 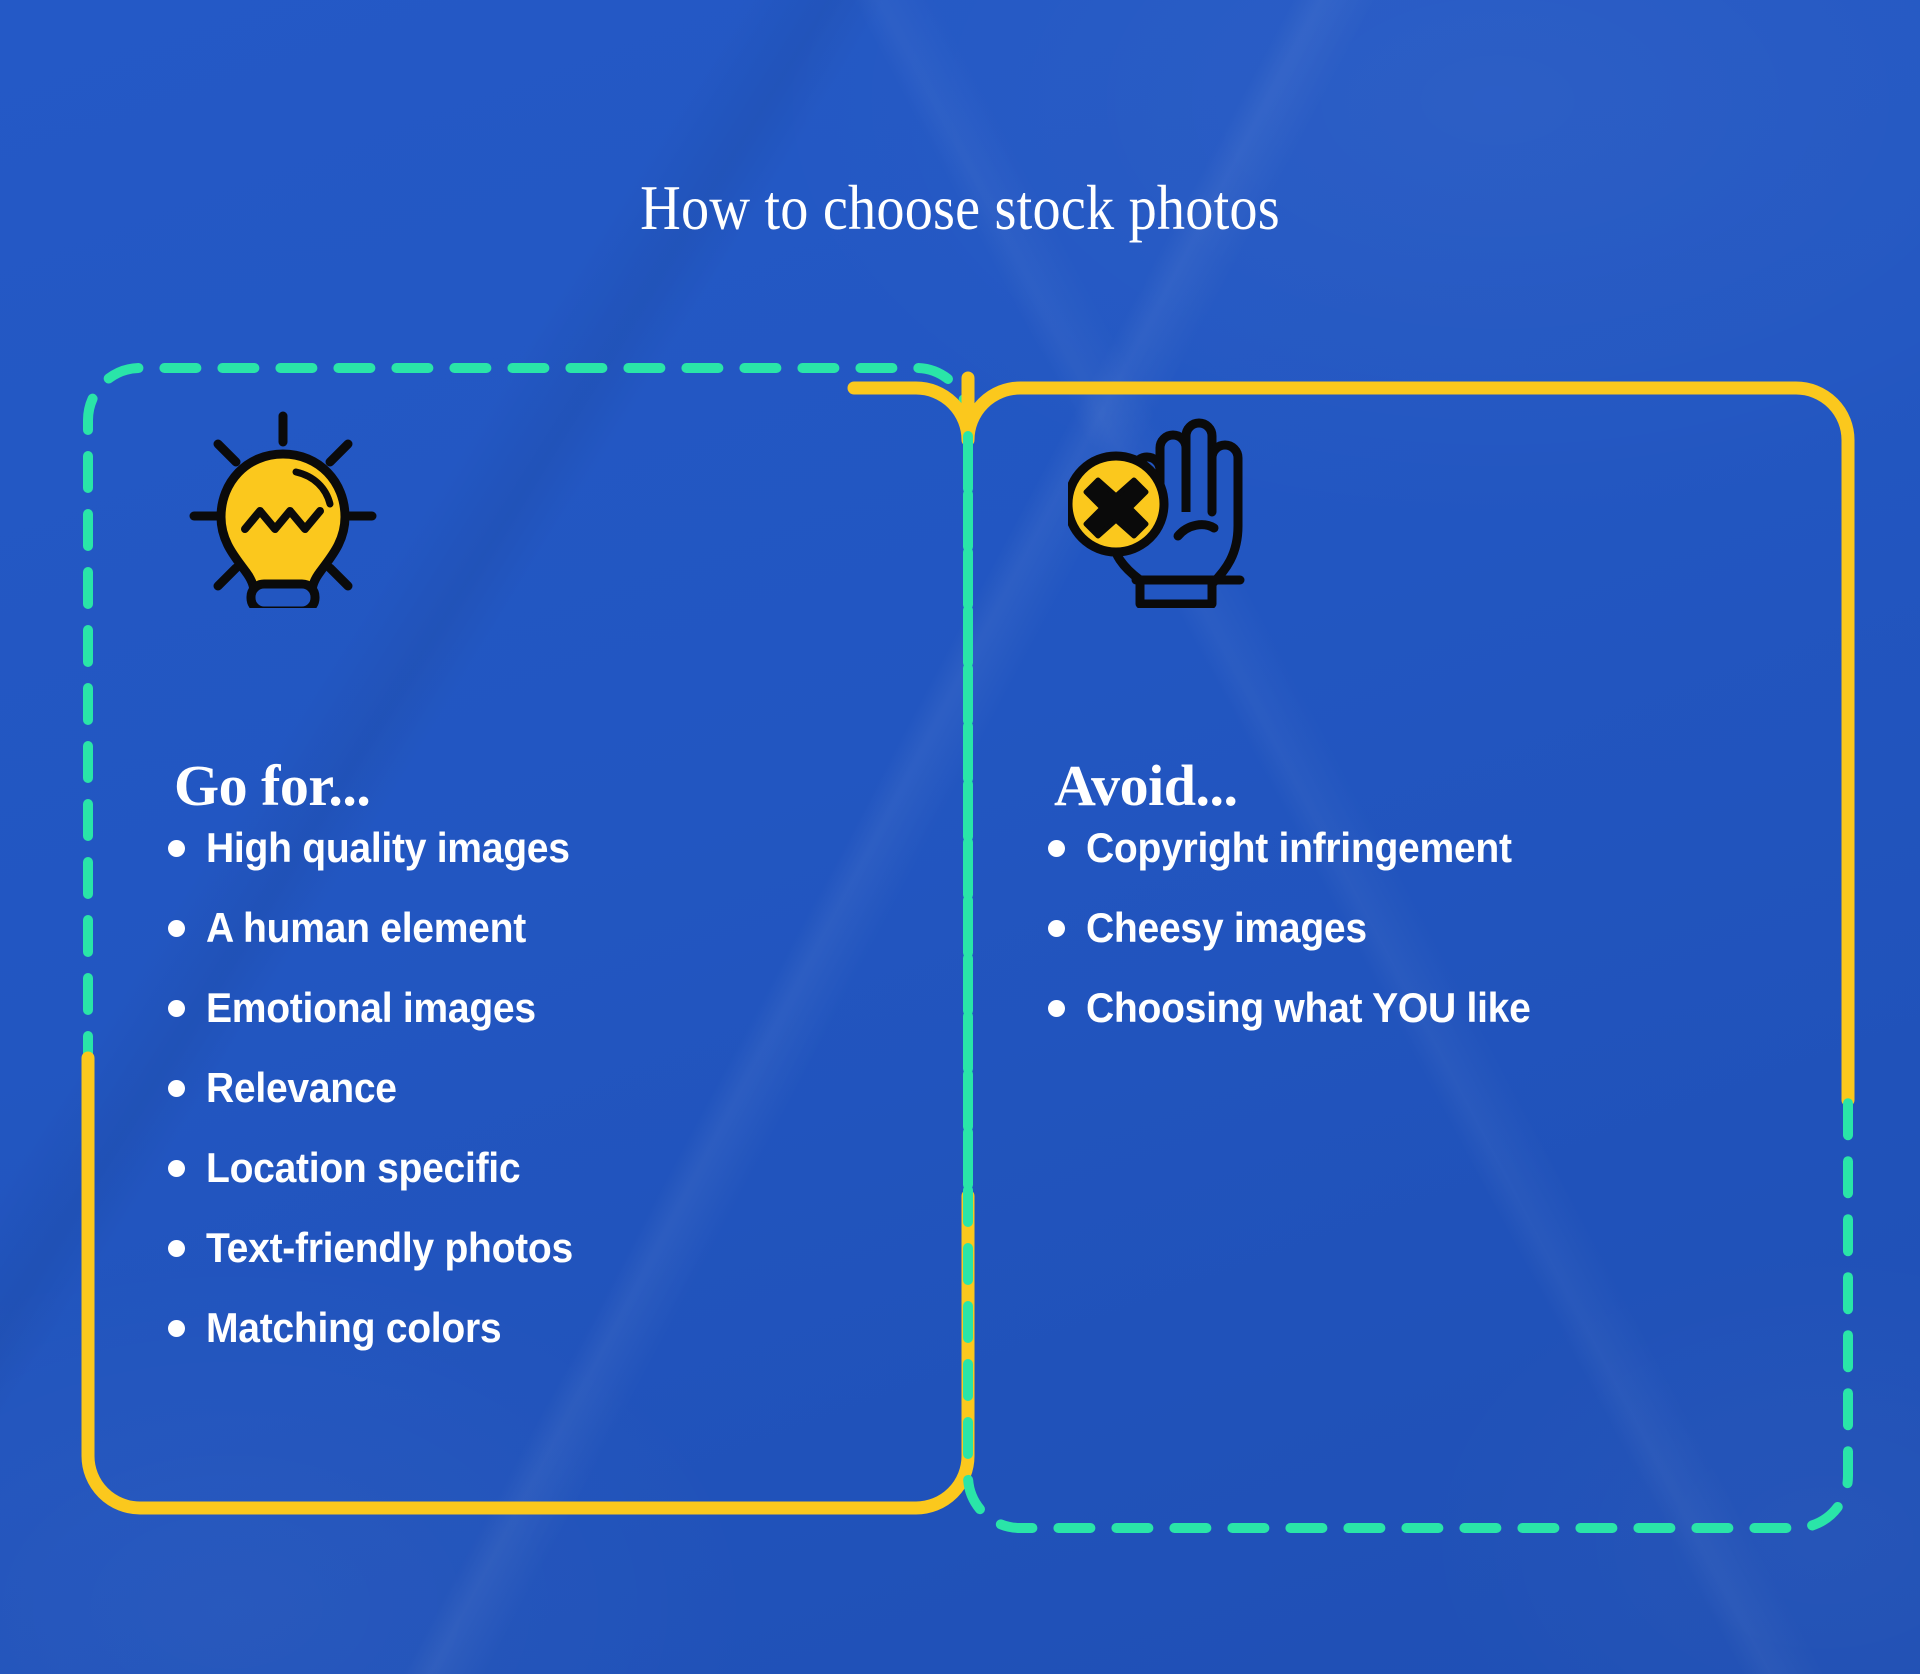 I want to click on list-item-label: Location specific, so click(x=363, y=1167).